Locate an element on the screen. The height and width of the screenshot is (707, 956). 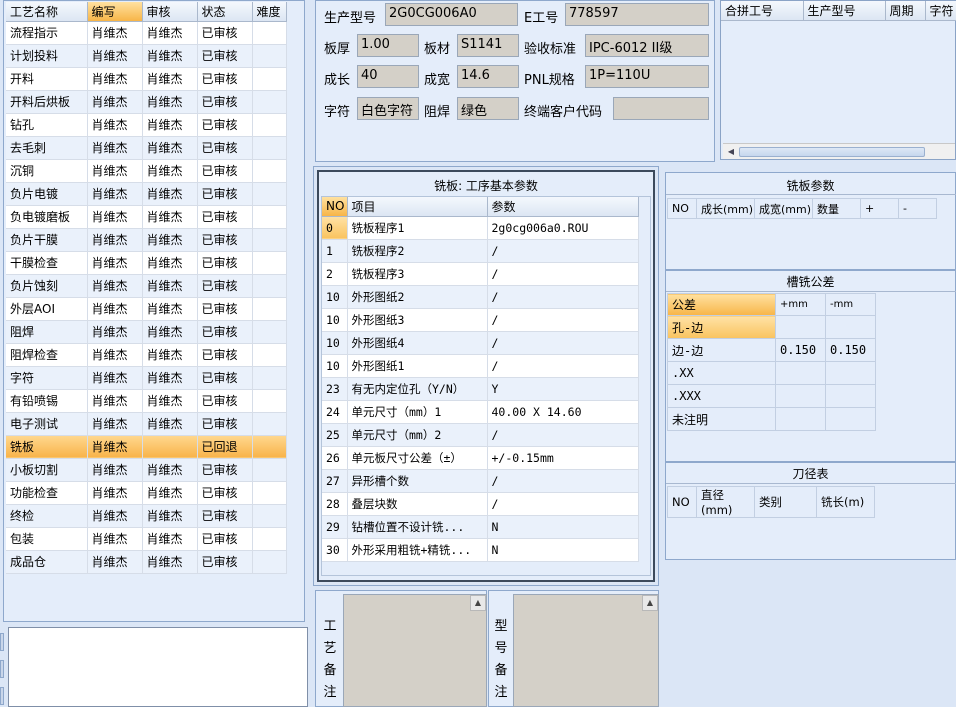
process-notes-textarea: ▲ is located at coordinates (415, 650).